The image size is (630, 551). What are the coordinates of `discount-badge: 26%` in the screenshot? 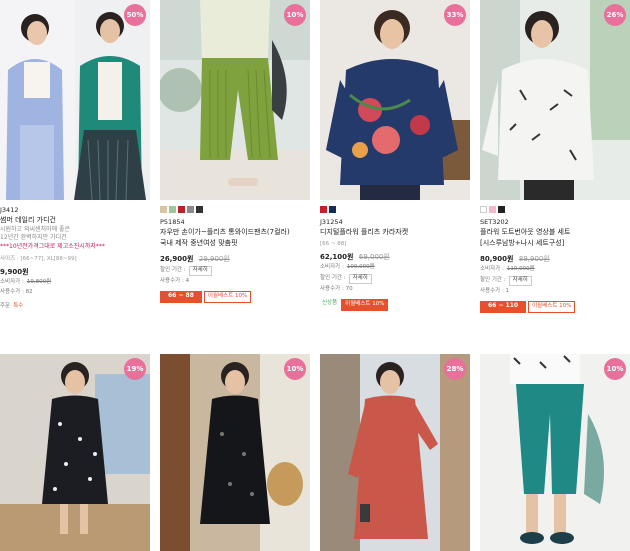 It's located at (615, 15).